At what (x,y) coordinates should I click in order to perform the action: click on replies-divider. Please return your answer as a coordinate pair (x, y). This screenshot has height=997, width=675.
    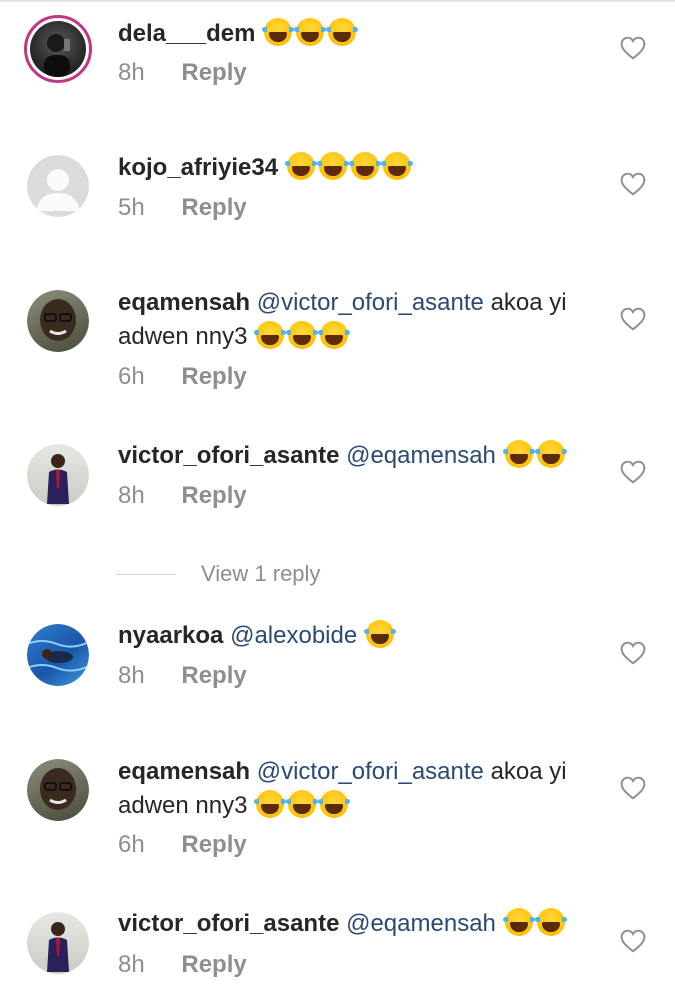
    Looking at the image, I should click on (146, 574).